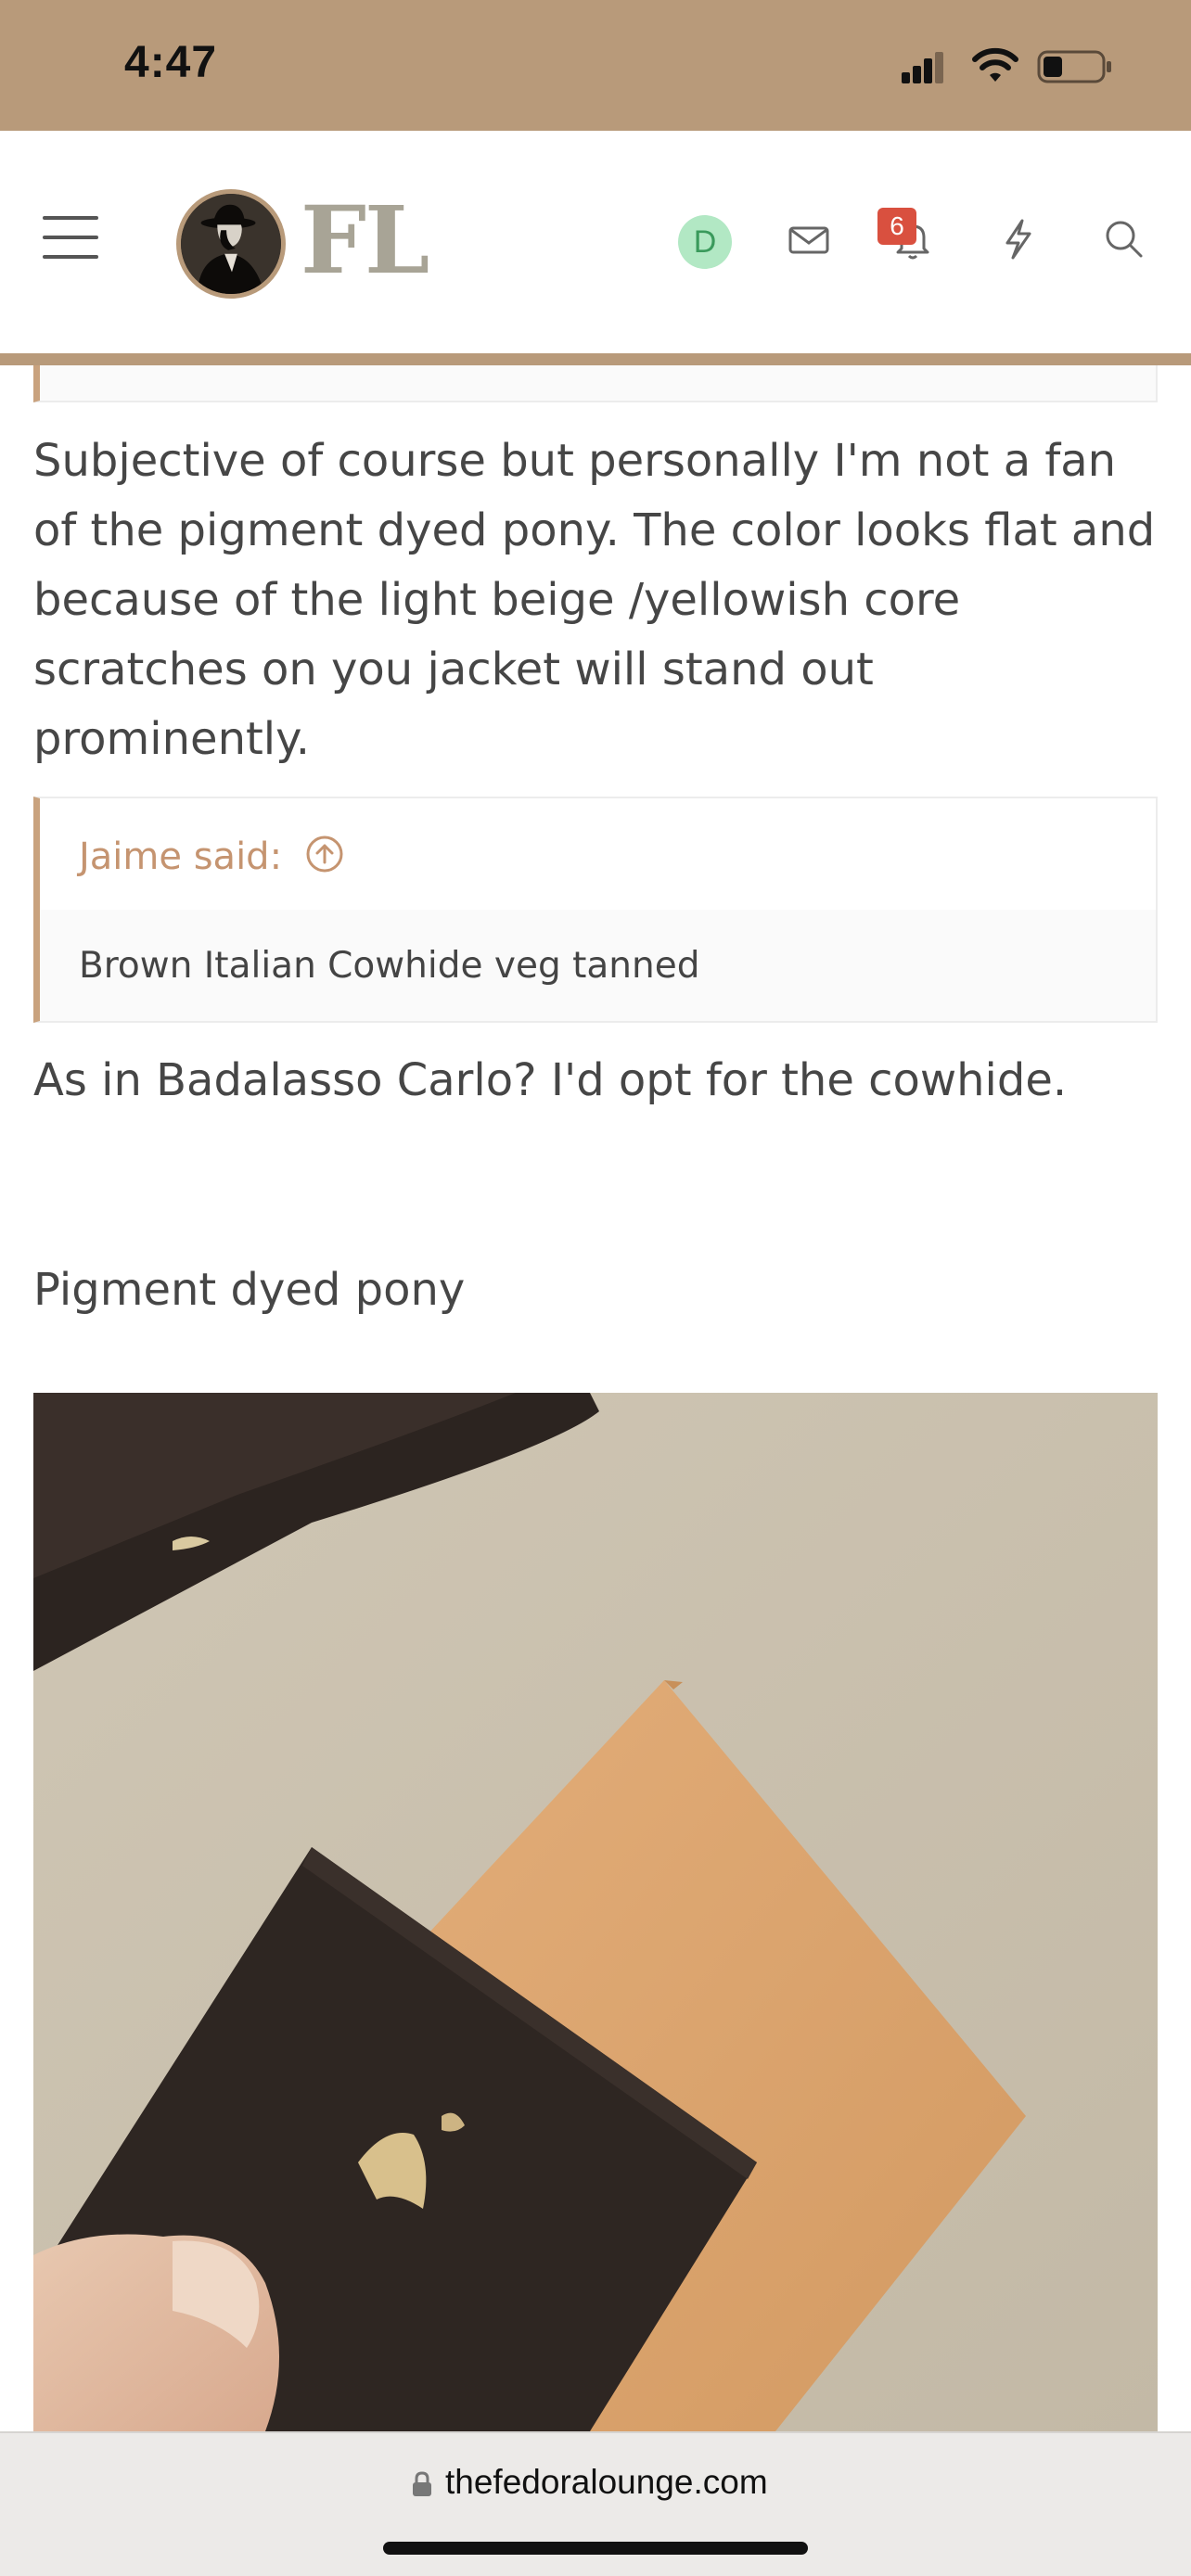  Describe the element at coordinates (249, 1290) in the screenshot. I see `image-caption: Pigment dyed pony` at that location.